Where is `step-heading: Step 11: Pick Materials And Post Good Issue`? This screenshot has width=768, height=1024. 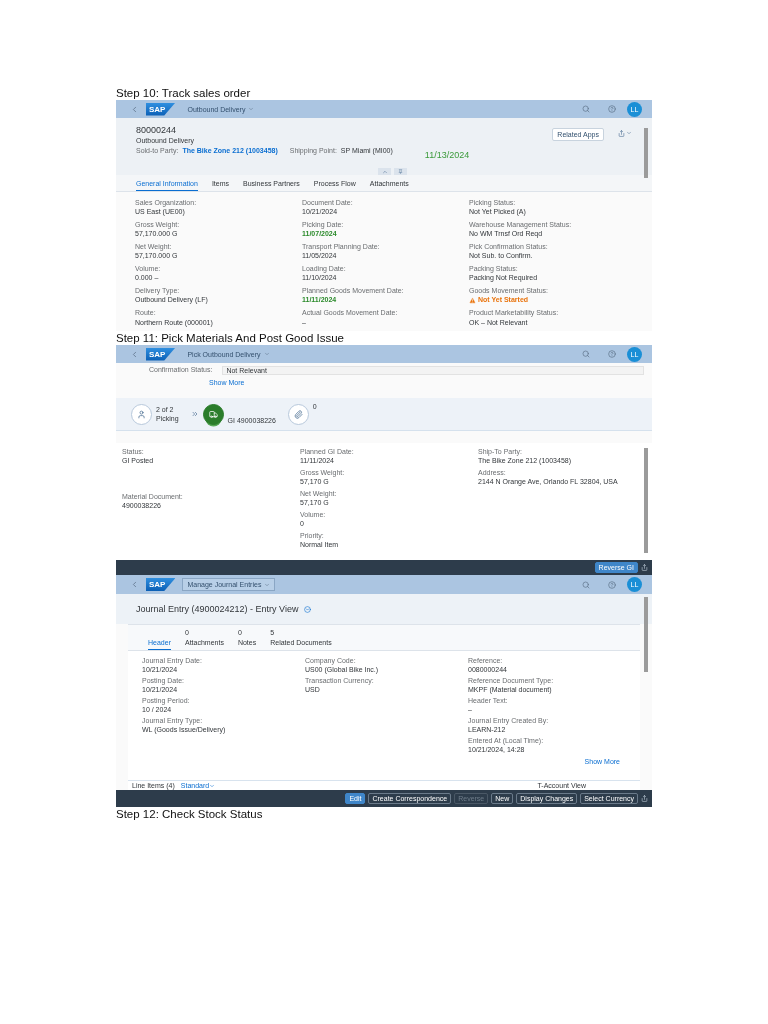 step-heading: Step 11: Pick Materials And Post Good Issue is located at coordinates (230, 338).